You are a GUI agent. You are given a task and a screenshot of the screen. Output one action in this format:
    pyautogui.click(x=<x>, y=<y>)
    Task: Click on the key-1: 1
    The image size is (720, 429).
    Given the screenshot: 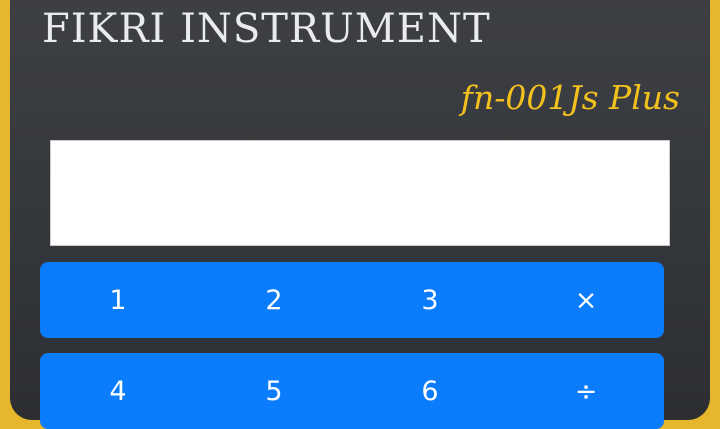 What is the action you would take?
    pyautogui.click(x=118, y=300)
    